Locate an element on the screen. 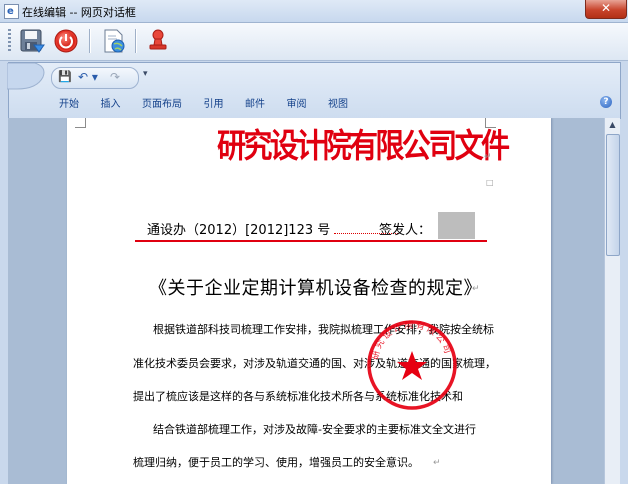 This screenshot has width=628, height=484. ribbon: 💾 ↶ ▾ ↷ ▾ 开始 插入 页面布局 引用 邮件 审阅 视图 ? is located at coordinates (314, 90).